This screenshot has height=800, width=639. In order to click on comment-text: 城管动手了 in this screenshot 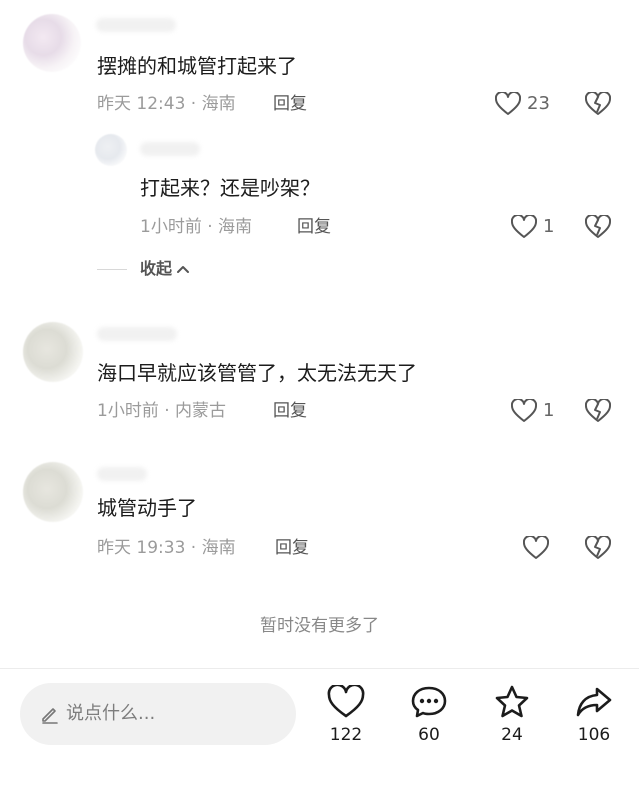, I will do `click(147, 508)`.